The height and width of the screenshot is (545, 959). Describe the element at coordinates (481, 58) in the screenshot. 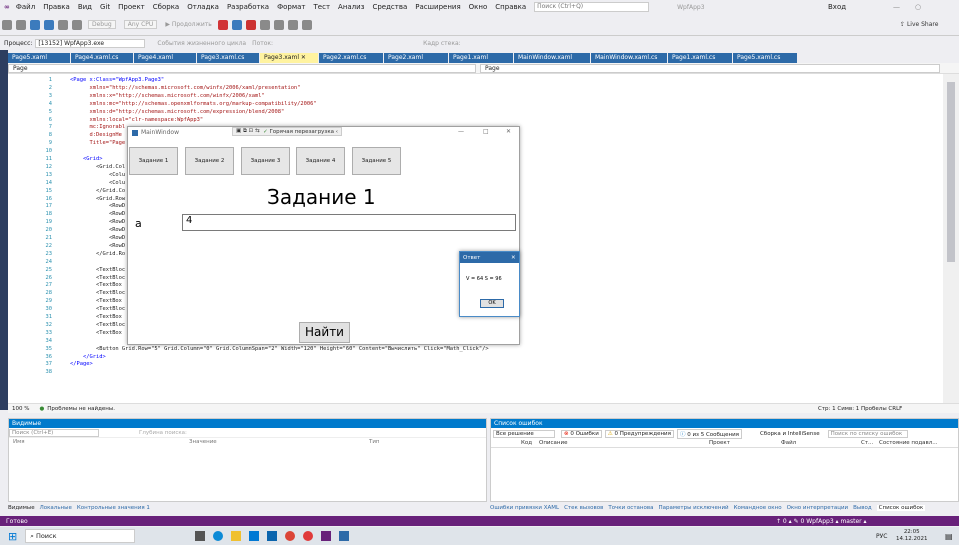

I see `tab-page1-xaml: Page1.xaml` at that location.